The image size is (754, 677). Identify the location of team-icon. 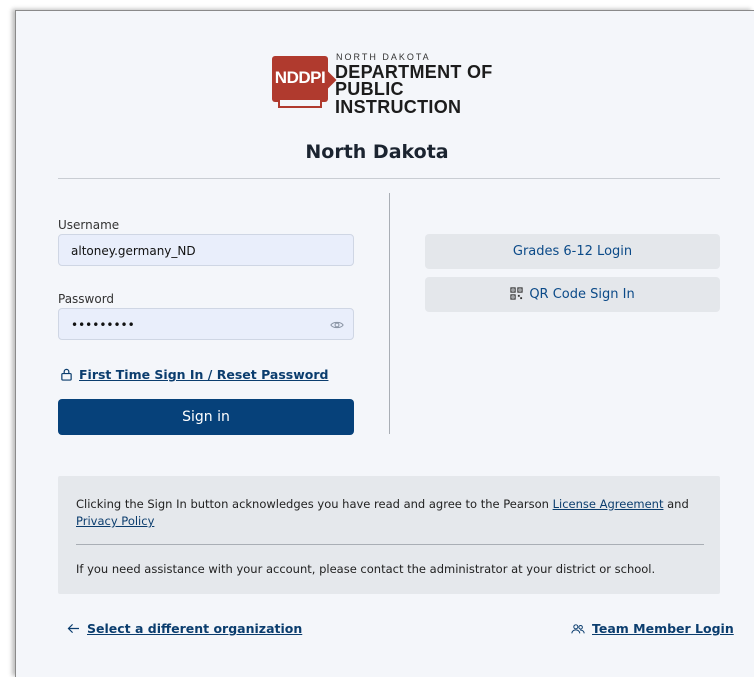
(578, 628).